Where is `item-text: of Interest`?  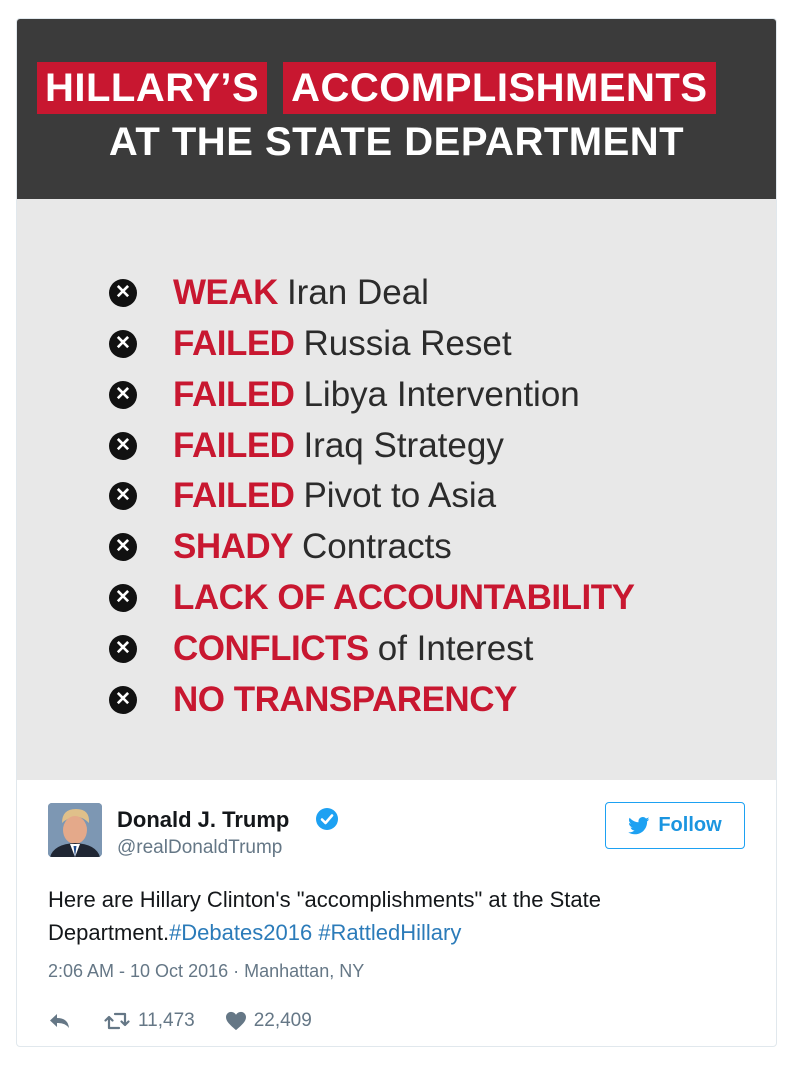
item-text: of Interest is located at coordinates (455, 648).